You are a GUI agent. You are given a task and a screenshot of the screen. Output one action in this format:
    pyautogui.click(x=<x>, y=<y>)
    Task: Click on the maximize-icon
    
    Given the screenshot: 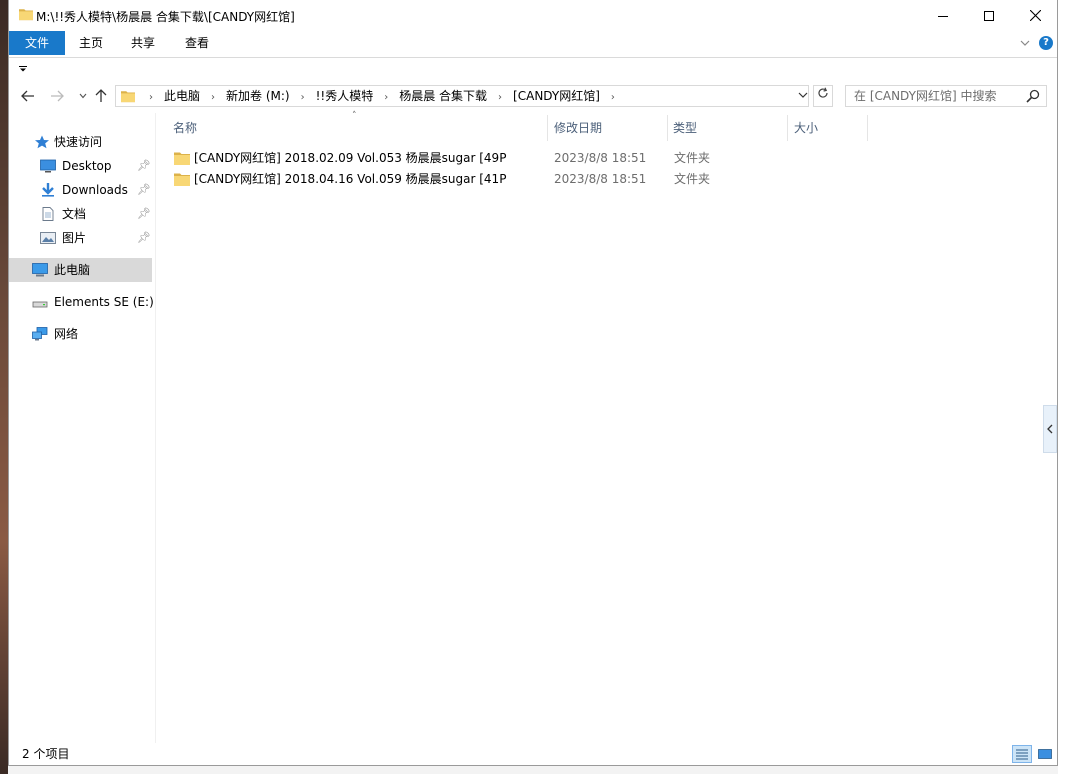 What is the action you would take?
    pyautogui.click(x=989, y=15)
    